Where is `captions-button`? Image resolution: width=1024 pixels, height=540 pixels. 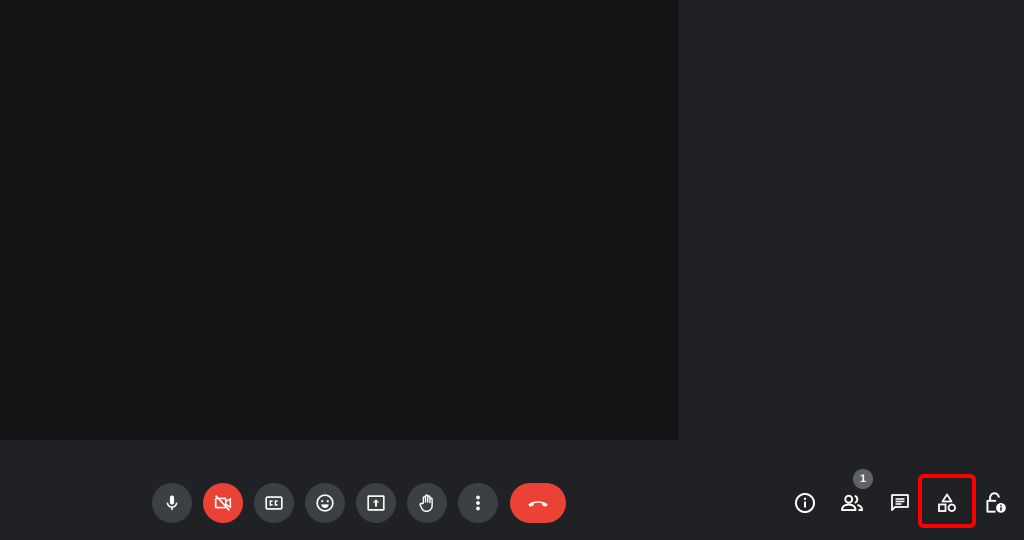 captions-button is located at coordinates (274, 503).